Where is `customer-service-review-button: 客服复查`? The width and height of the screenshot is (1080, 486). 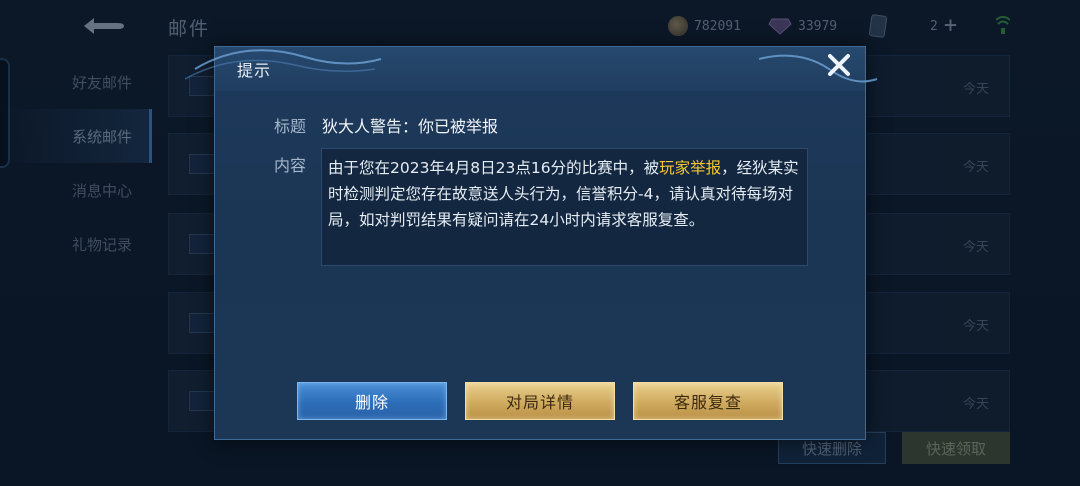 customer-service-review-button: 客服复查 is located at coordinates (708, 401).